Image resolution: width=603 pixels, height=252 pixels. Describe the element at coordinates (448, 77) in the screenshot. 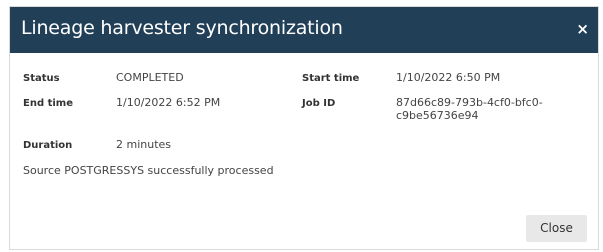

I see `start-time-value: 1/10/2022 6:50 PM` at that location.